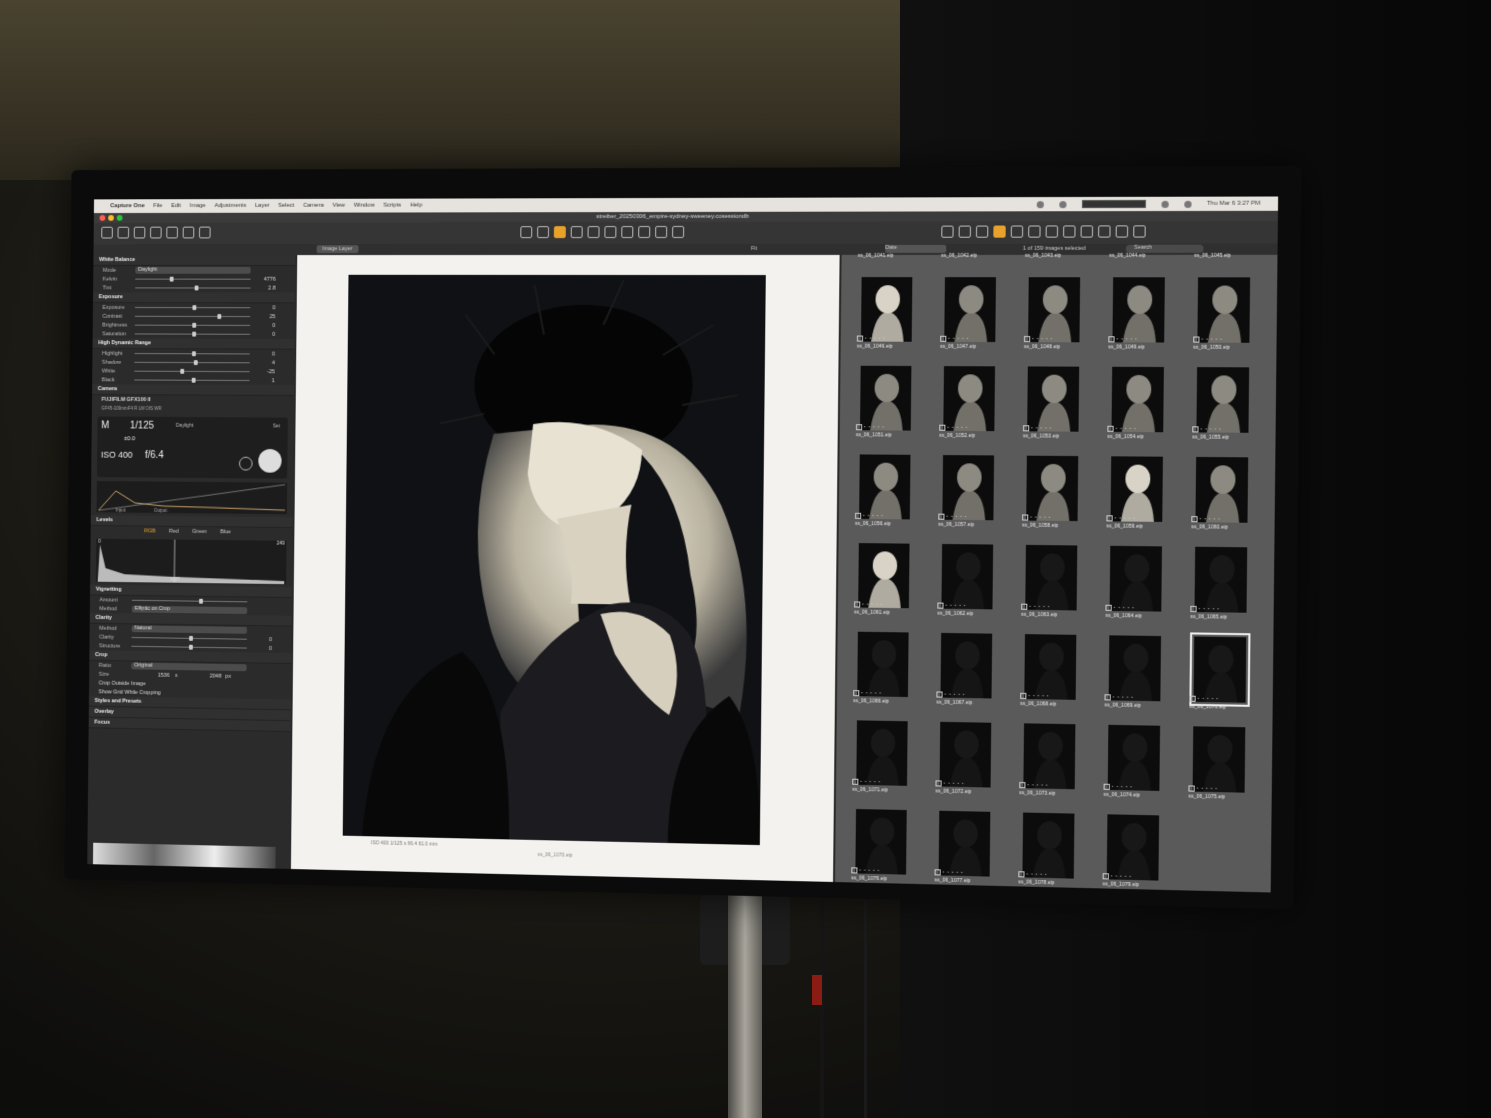 The height and width of the screenshot is (1118, 1491). Describe the element at coordinates (1164, 203) in the screenshot. I see `wifi-icon` at that location.